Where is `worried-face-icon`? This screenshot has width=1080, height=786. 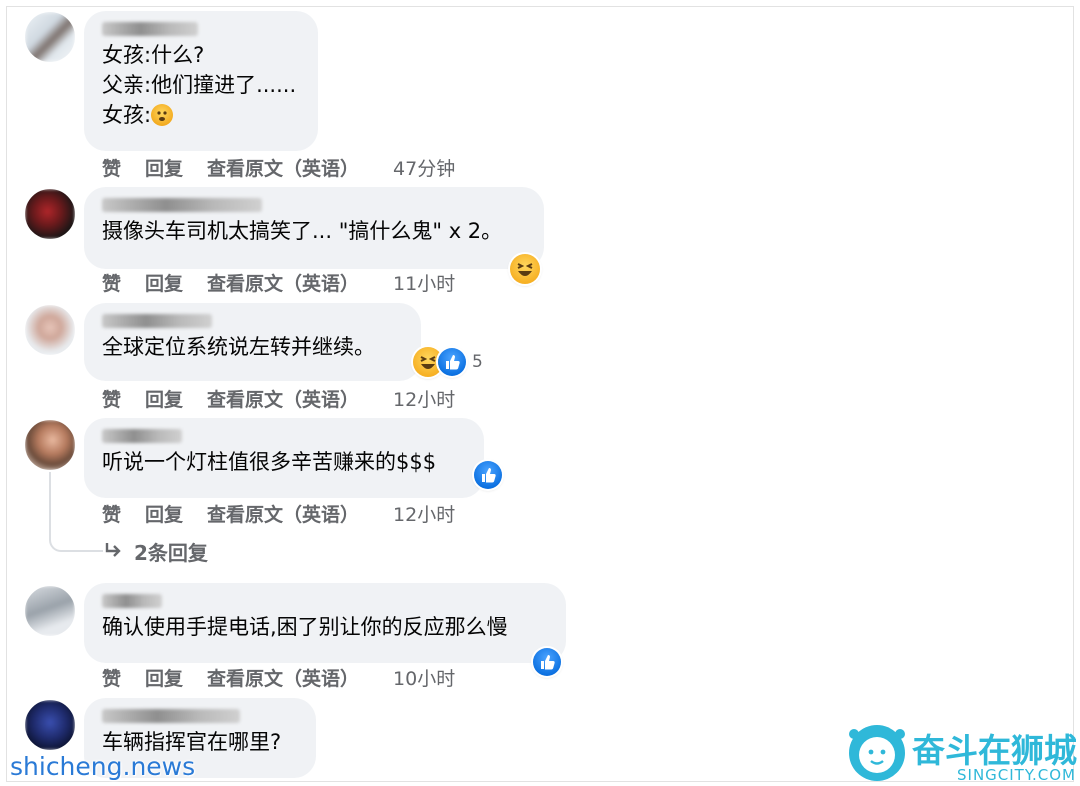
worried-face-icon is located at coordinates (162, 115).